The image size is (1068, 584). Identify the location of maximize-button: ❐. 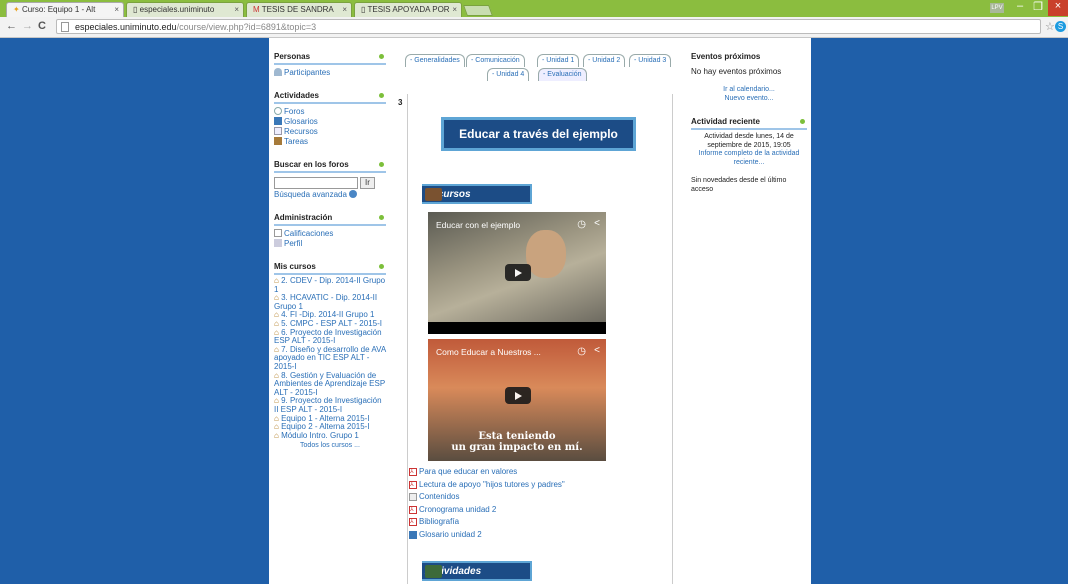
(1038, 8).